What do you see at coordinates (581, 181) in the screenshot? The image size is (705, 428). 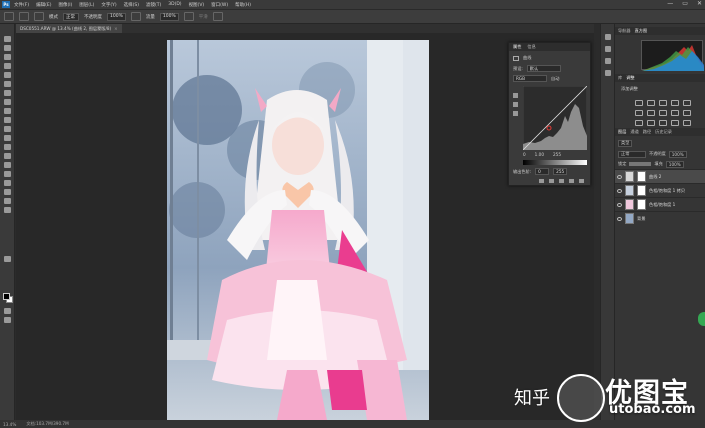 I see `delete-adjustment-icon` at bounding box center [581, 181].